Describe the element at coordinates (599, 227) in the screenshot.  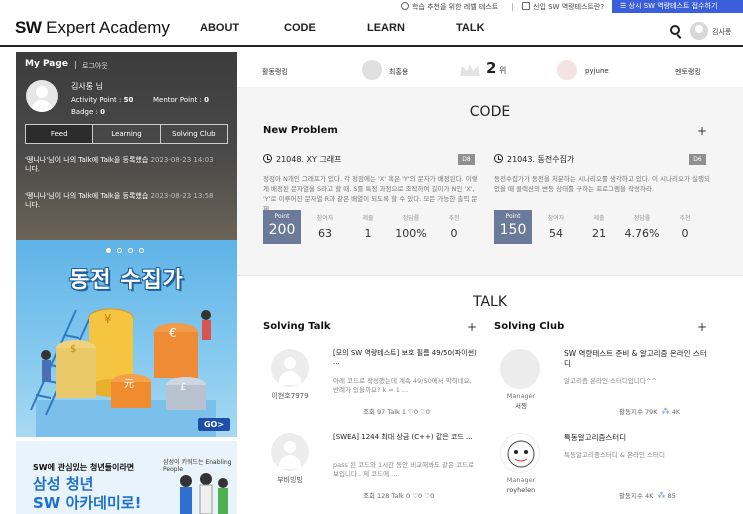
I see `stat: 제출 21` at that location.